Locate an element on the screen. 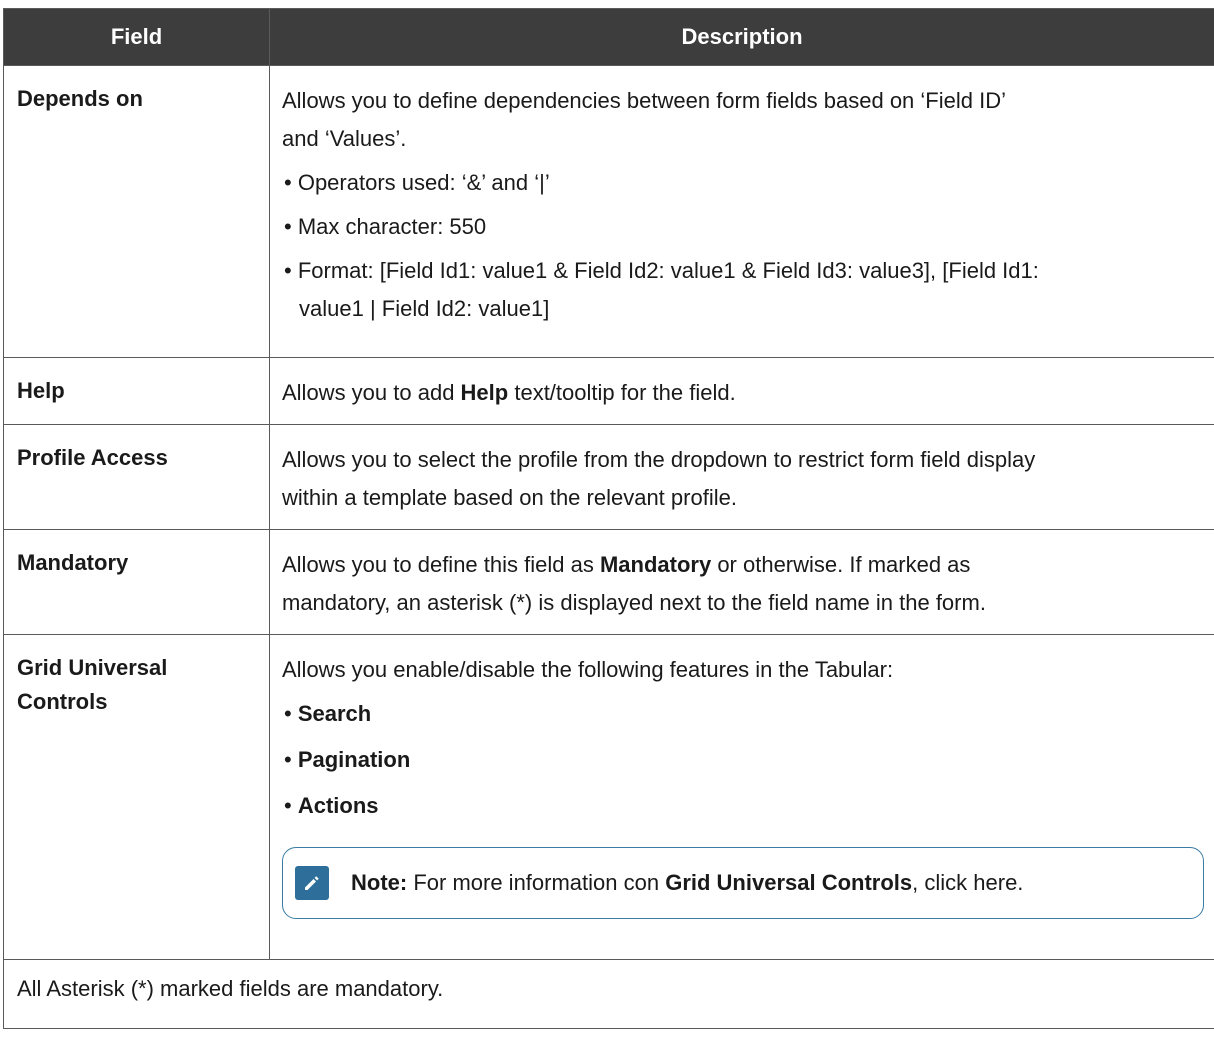 This screenshot has width=1214, height=1042. list-item: • Operators used: ‘&’ and ‘|’ is located at coordinates (417, 182).